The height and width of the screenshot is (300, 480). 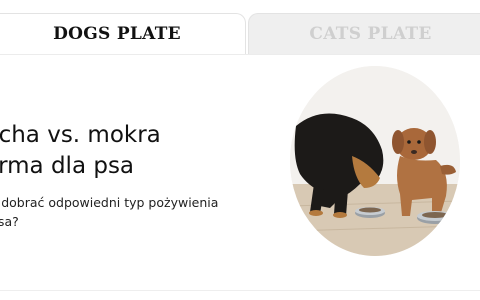 I want to click on article-title-line-1: ucha vs. mokra, so click(x=80, y=135).